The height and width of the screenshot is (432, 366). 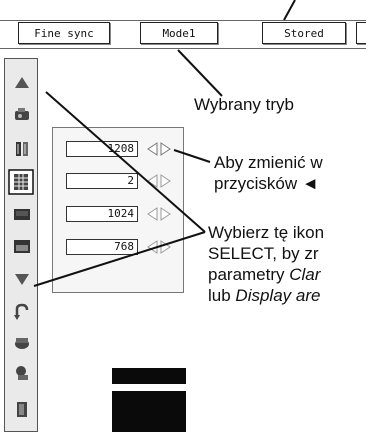 What do you see at coordinates (266, 183) in the screenshot?
I see `change-hint-line2: przycisków ◄` at bounding box center [266, 183].